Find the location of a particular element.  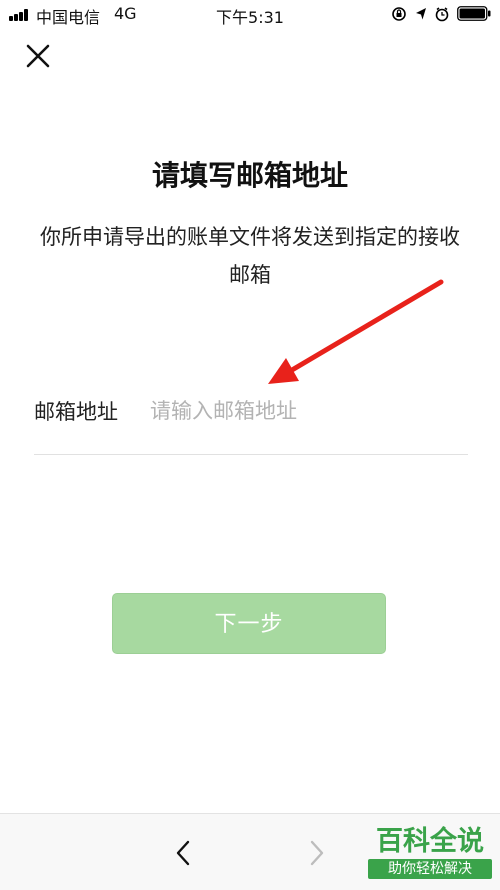

page-description: 你所申请导出的账单文件将发送到指定的接收邮箱 is located at coordinates (250, 256).